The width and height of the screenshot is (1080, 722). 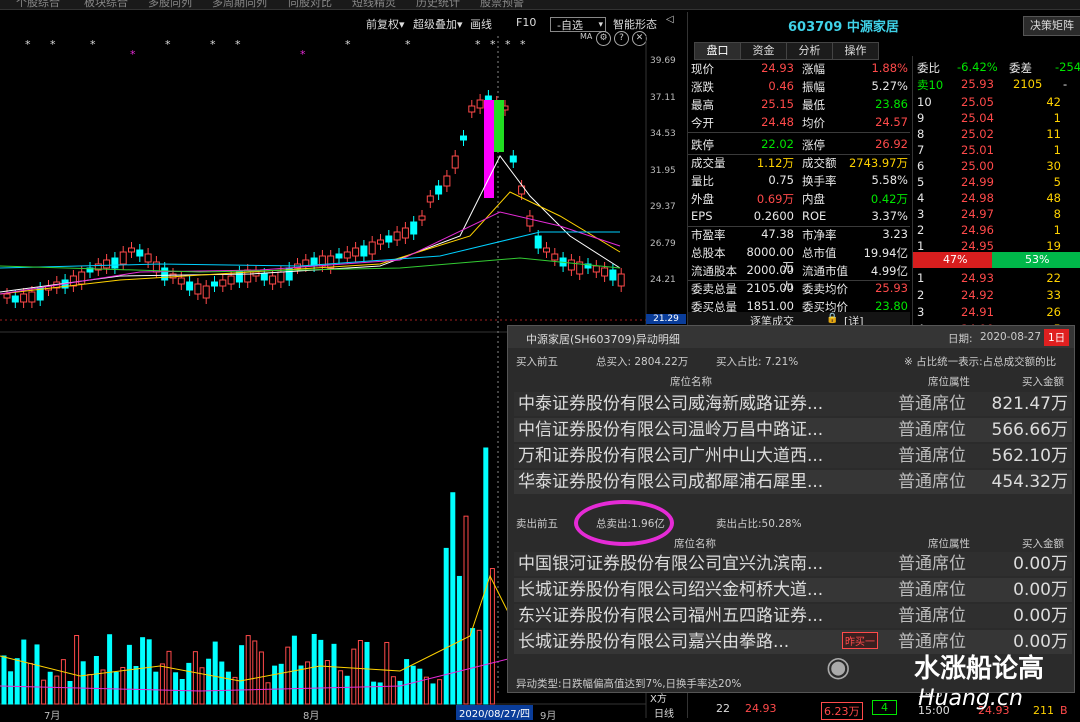 What do you see at coordinates (311, 716) in the screenshot?
I see `month-label: 8月` at bounding box center [311, 716].